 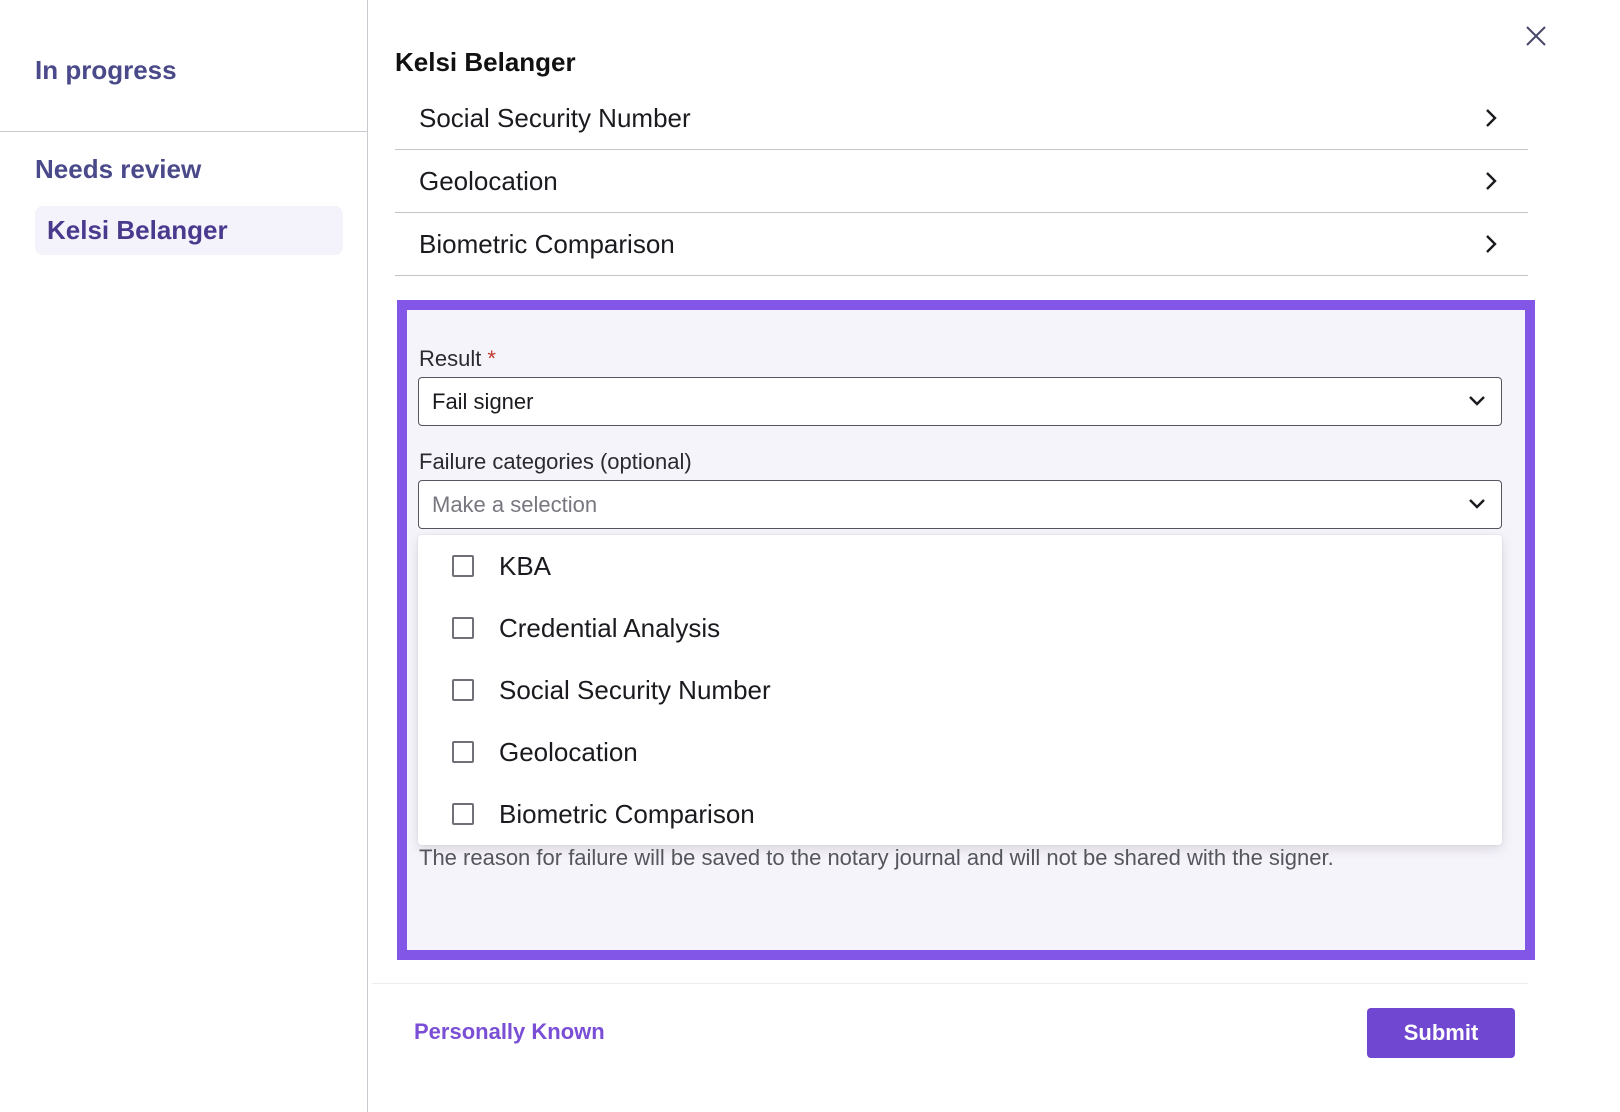 I want to click on result-select-value: Fail signer, so click(x=483, y=401).